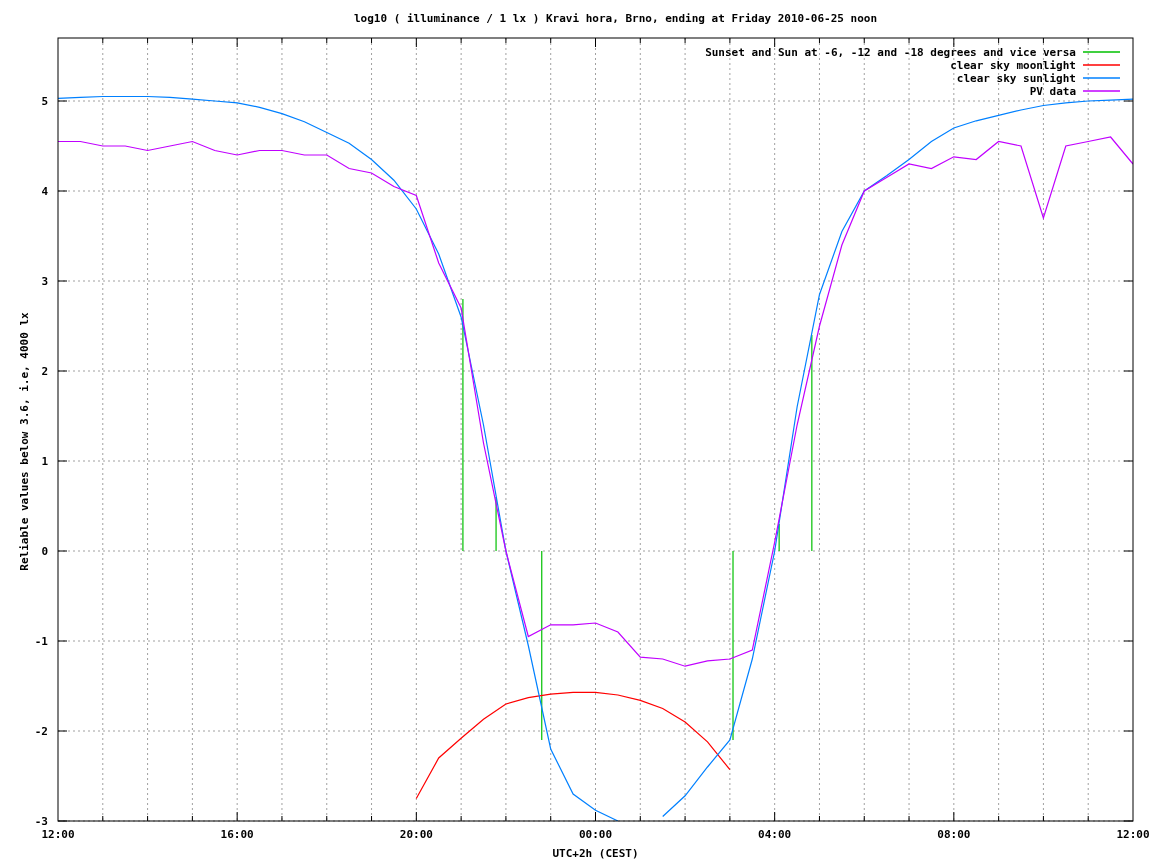 The image size is (1151, 863). I want to click on legend-label: clear sky sunlight, so click(1016, 78).